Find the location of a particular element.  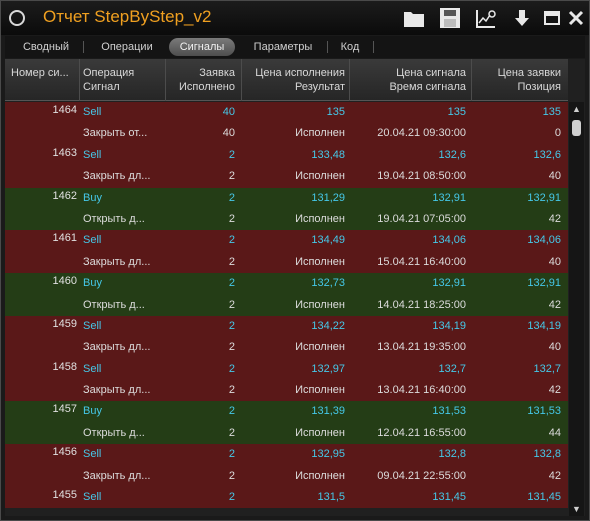

exec-price-cell: 133,48 is located at coordinates (328, 154).